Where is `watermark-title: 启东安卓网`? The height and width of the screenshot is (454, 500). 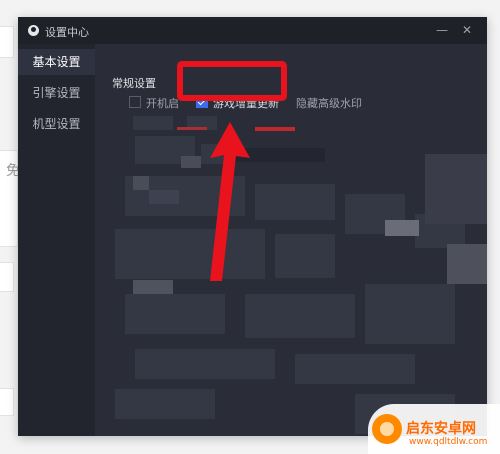 watermark-title: 启东安卓网 is located at coordinates (441, 429).